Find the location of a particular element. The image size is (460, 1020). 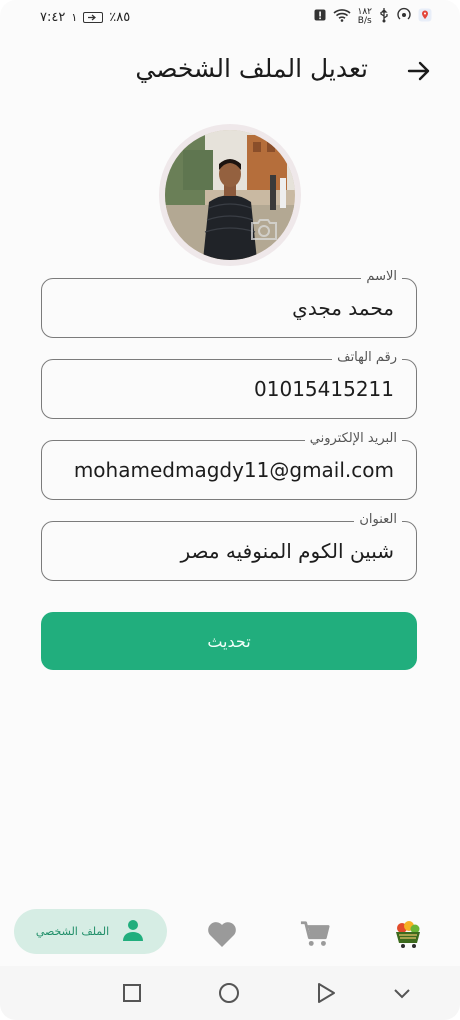

name-field: الاسم محمد مجدي is located at coordinates (229, 303).